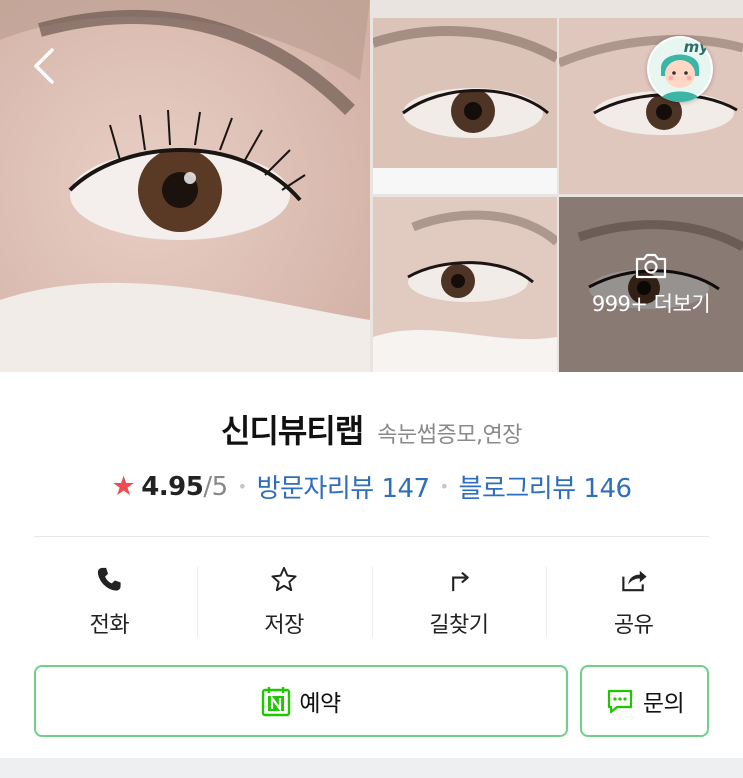  What do you see at coordinates (651, 265) in the screenshot?
I see `camera-icon` at bounding box center [651, 265].